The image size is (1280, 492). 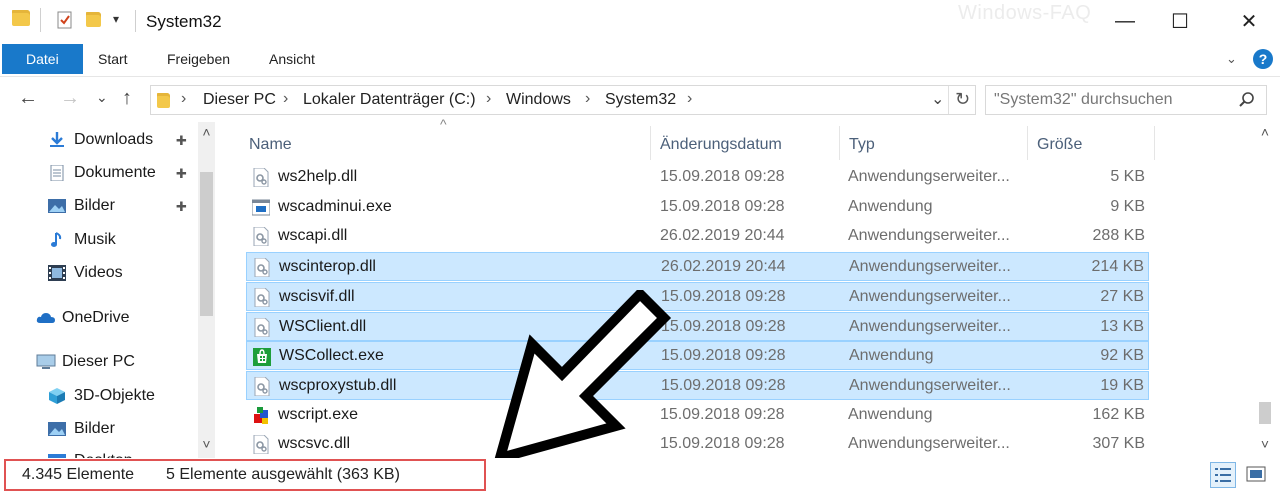 I want to click on sidebar-item-label: Dieser PC, so click(x=98, y=361).